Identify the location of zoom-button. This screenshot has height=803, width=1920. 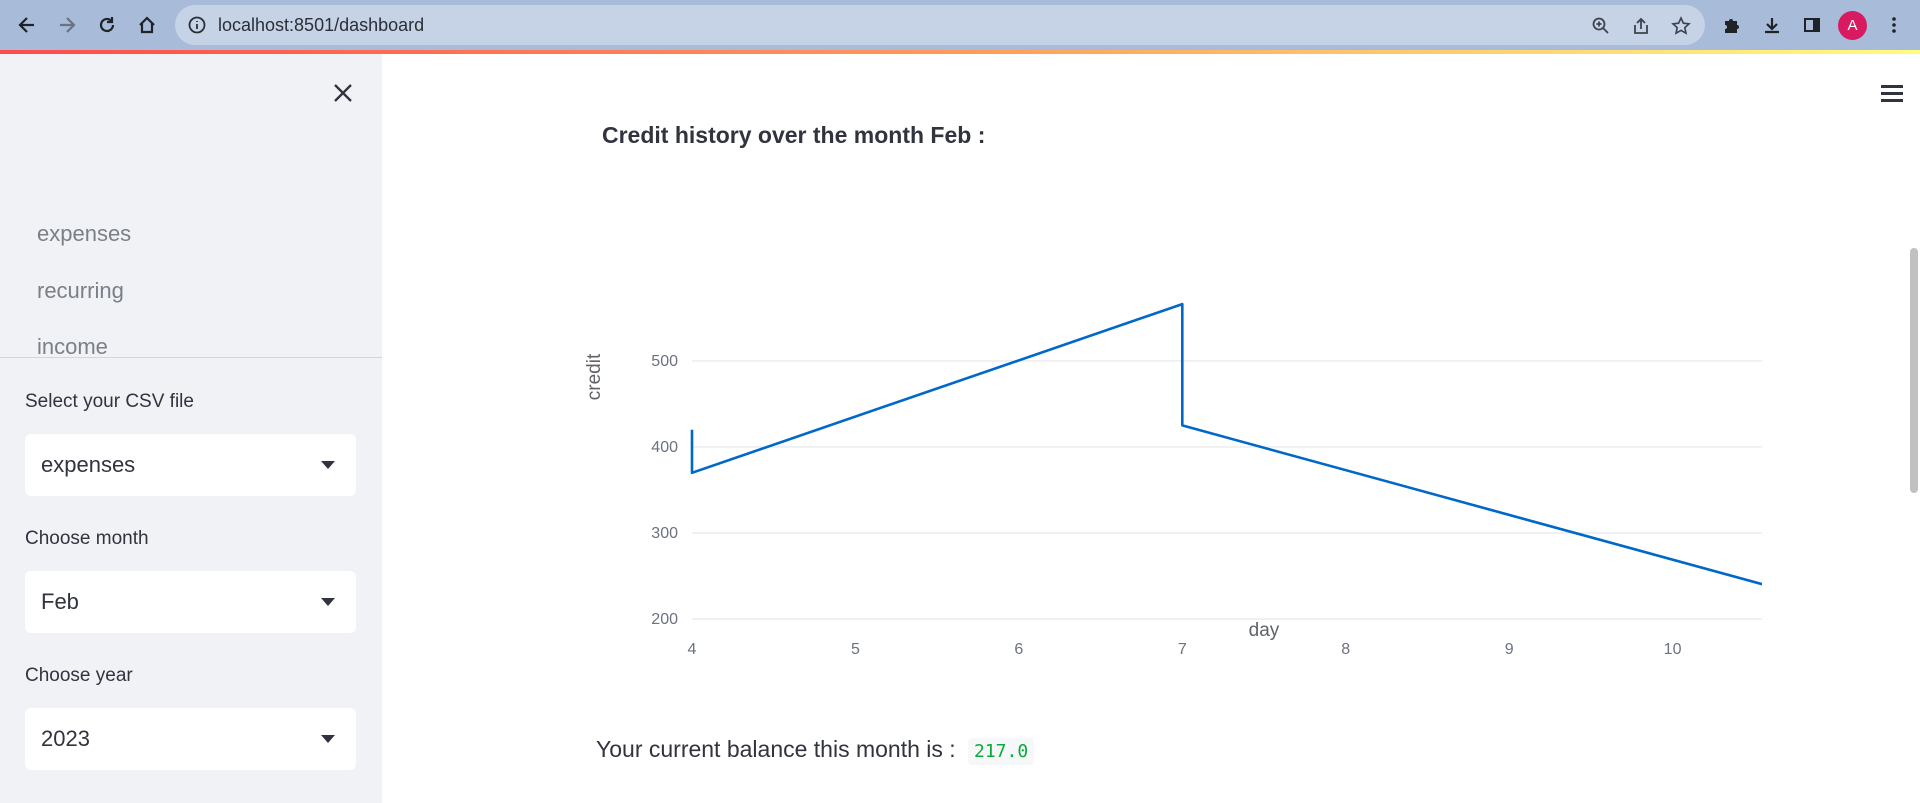
(1601, 26).